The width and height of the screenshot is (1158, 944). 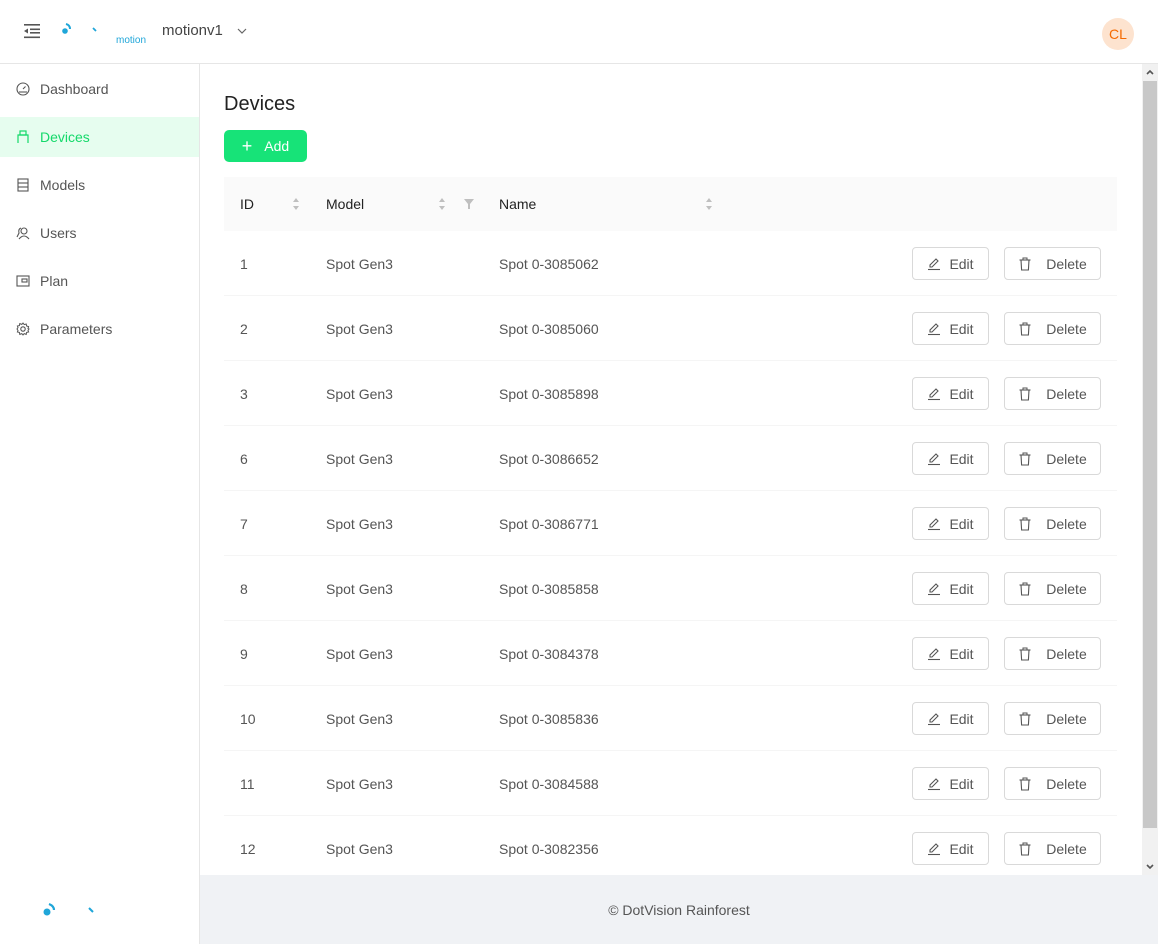 I want to click on sidebar-item-devices: Devices, so click(x=99, y=137).